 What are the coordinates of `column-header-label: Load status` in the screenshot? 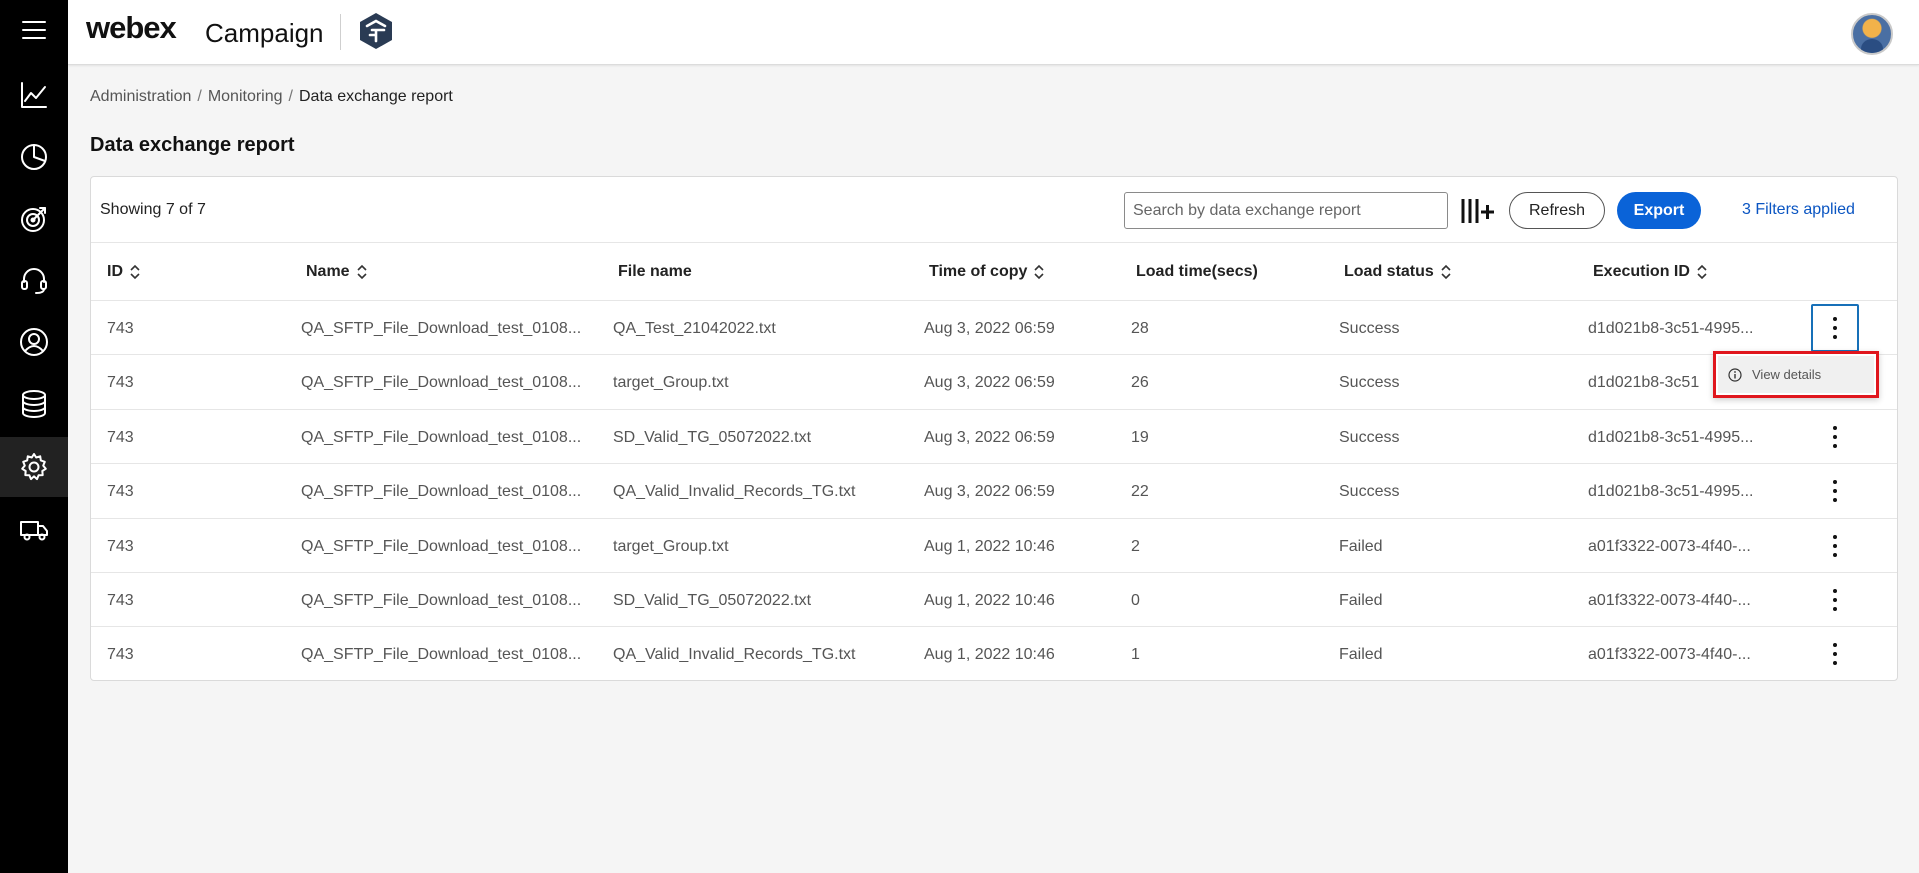 It's located at (1389, 271).